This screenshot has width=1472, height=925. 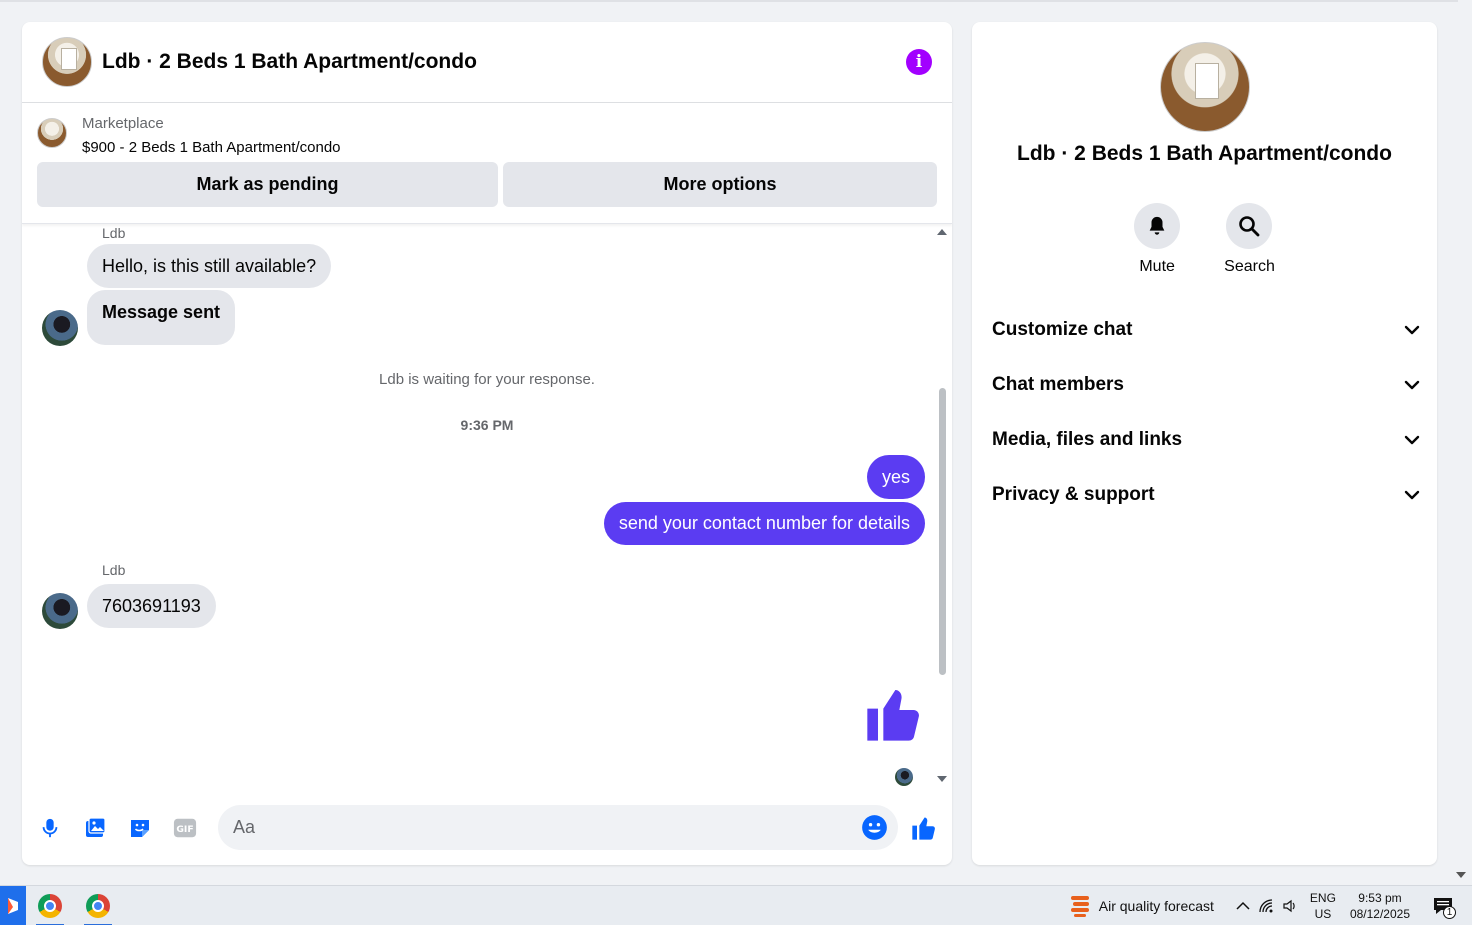 I want to click on section-chat-members: Chat members, so click(x=1206, y=384).